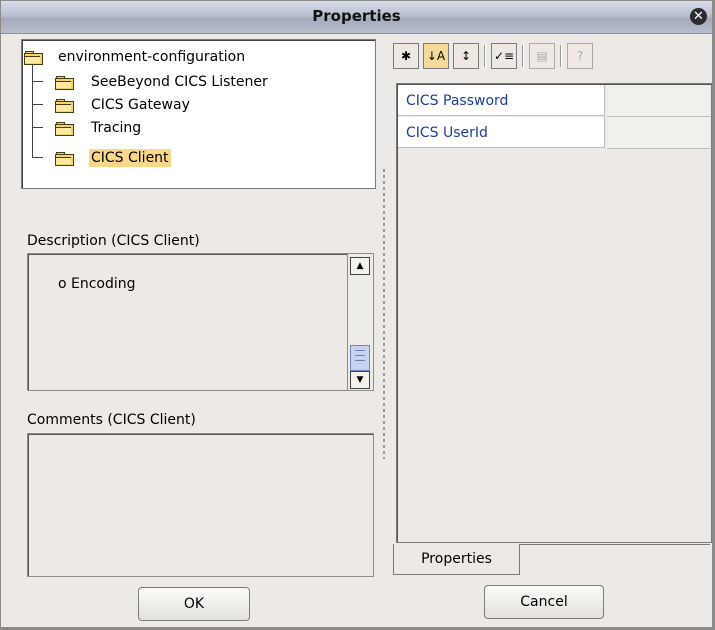 The width and height of the screenshot is (715, 630). Describe the element at coordinates (501, 132) in the screenshot. I see `property-name: CICS UserId` at that location.